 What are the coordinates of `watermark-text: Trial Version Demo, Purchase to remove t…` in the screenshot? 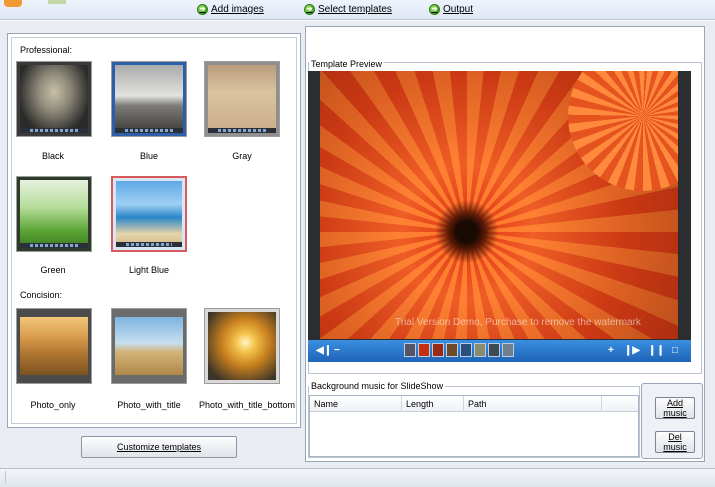 It's located at (518, 322).